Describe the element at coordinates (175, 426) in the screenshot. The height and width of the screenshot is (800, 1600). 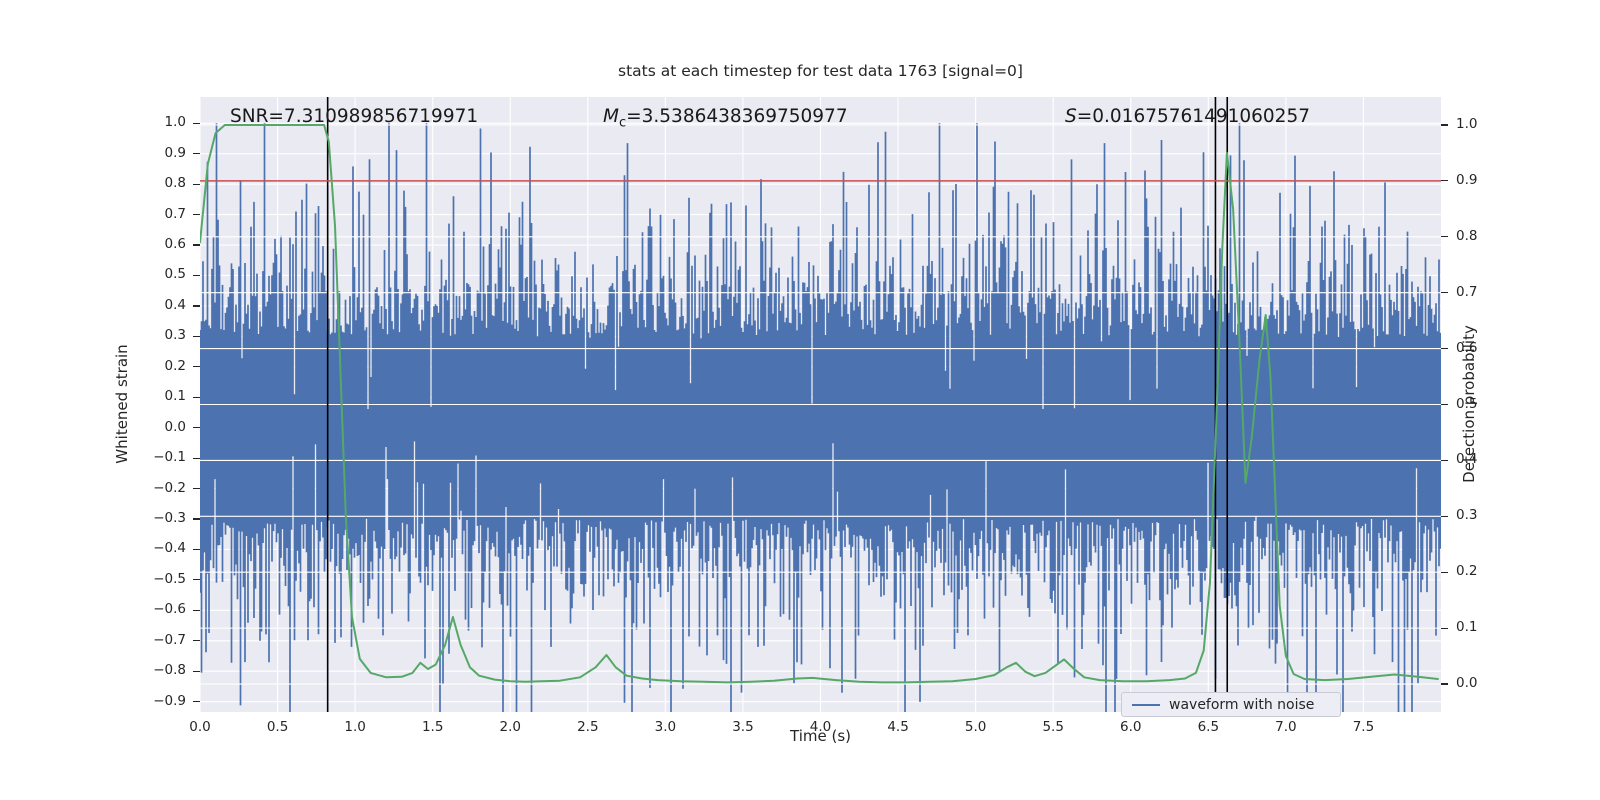
I see `y-left-tick-label: 0.0` at that location.